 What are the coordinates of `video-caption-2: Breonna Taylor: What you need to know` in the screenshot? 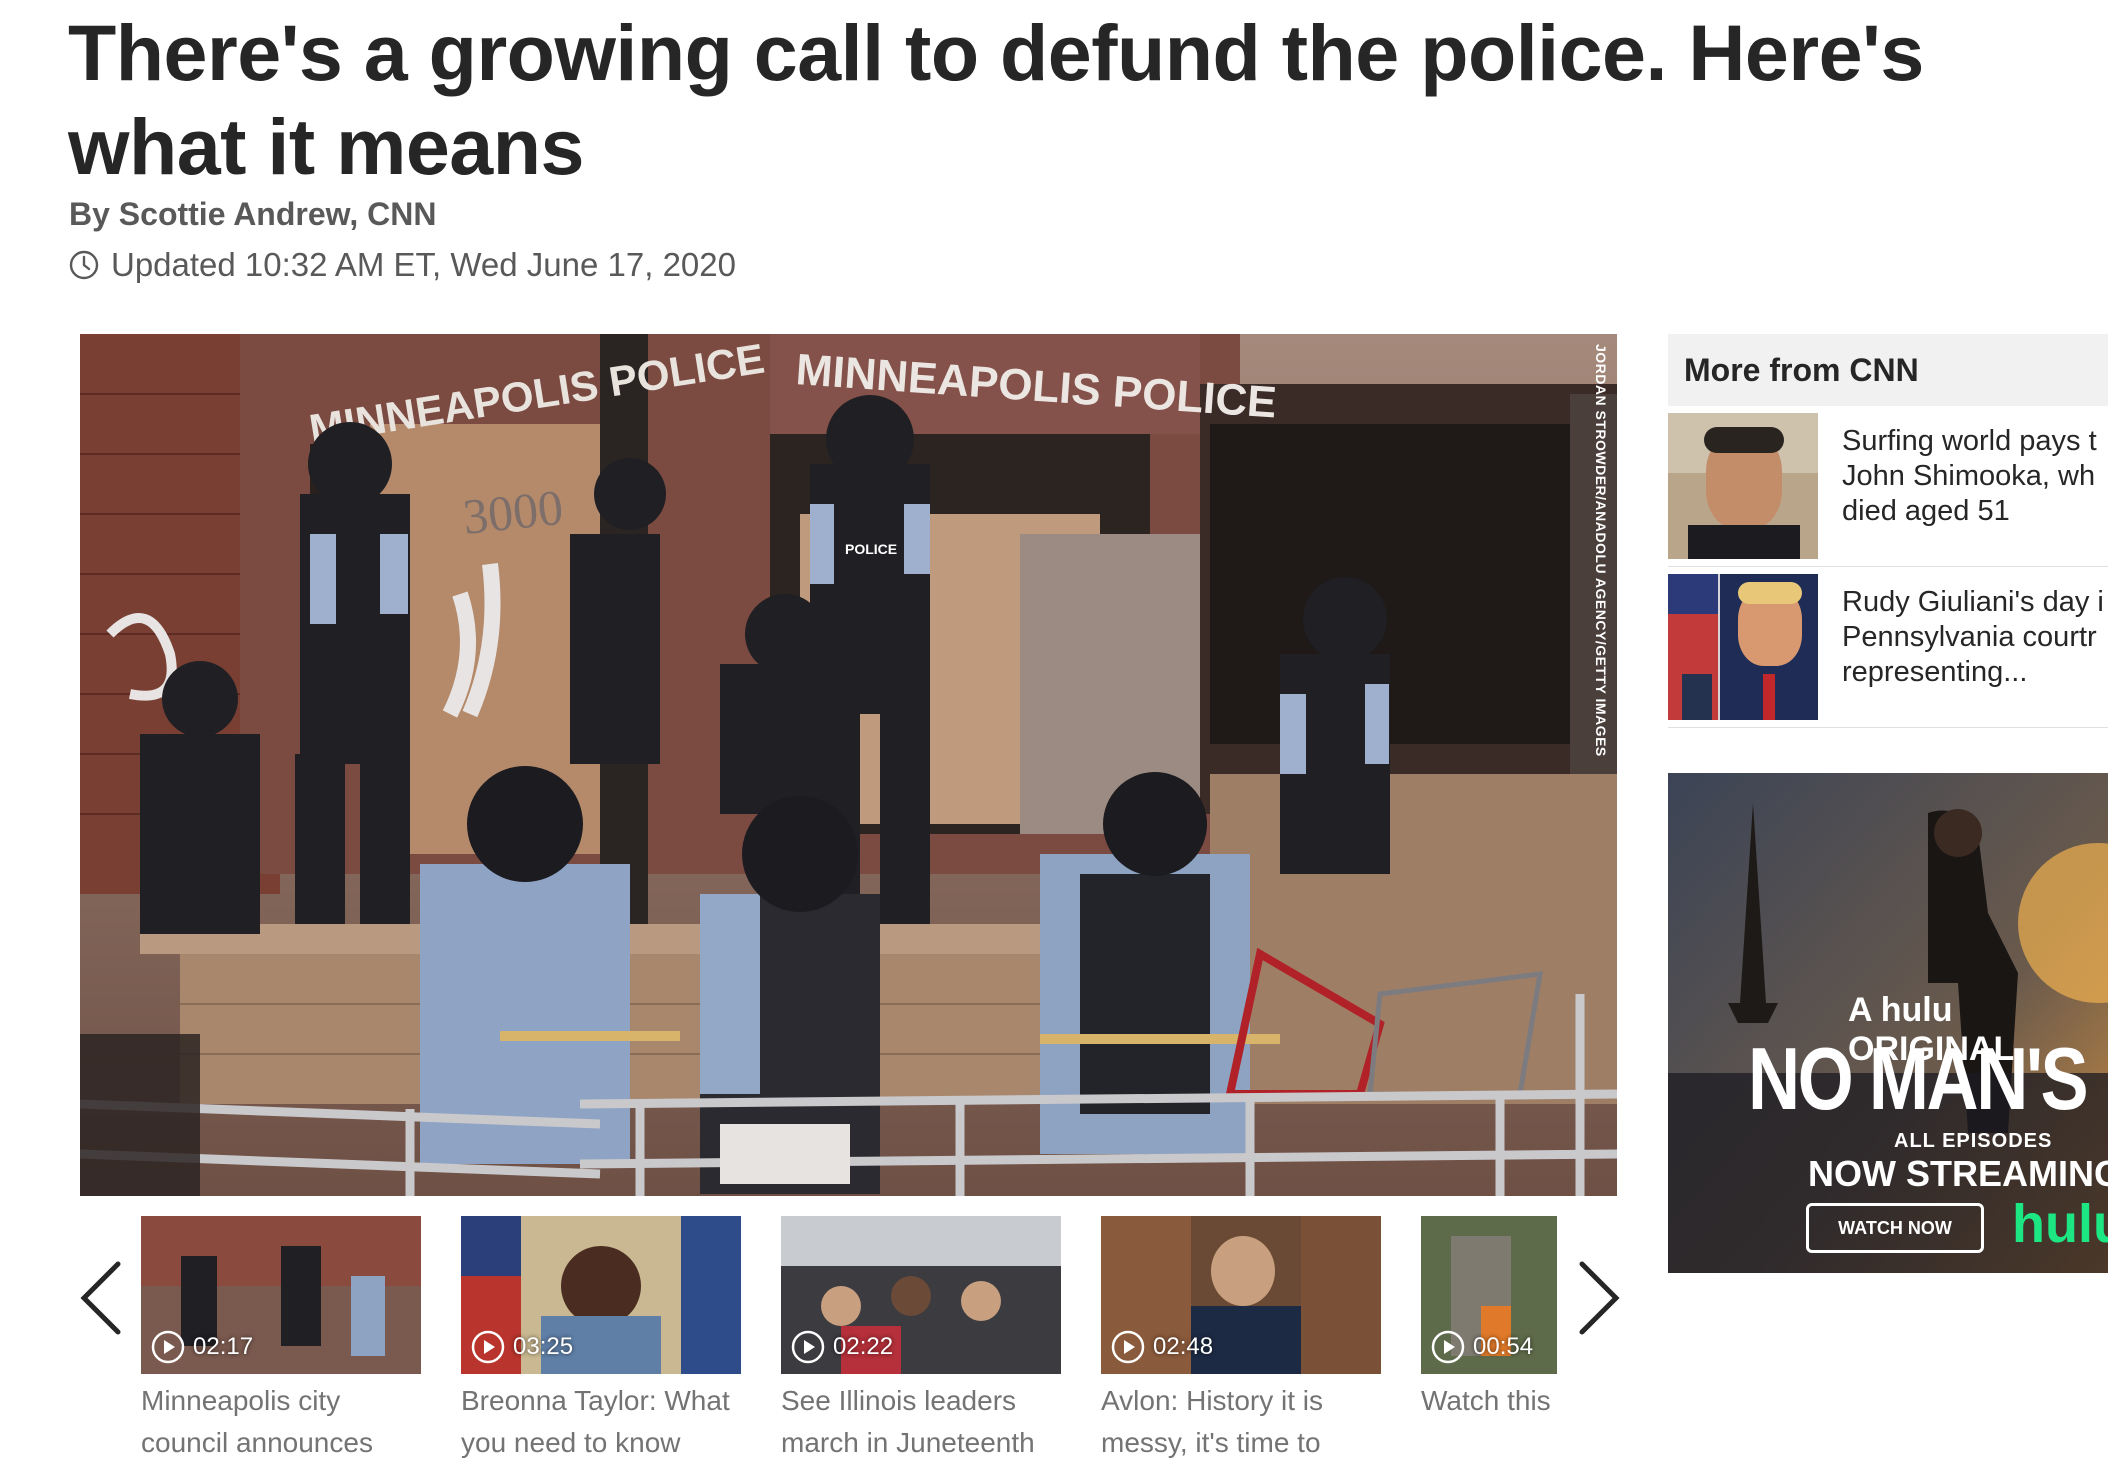 It's located at (601, 1422).